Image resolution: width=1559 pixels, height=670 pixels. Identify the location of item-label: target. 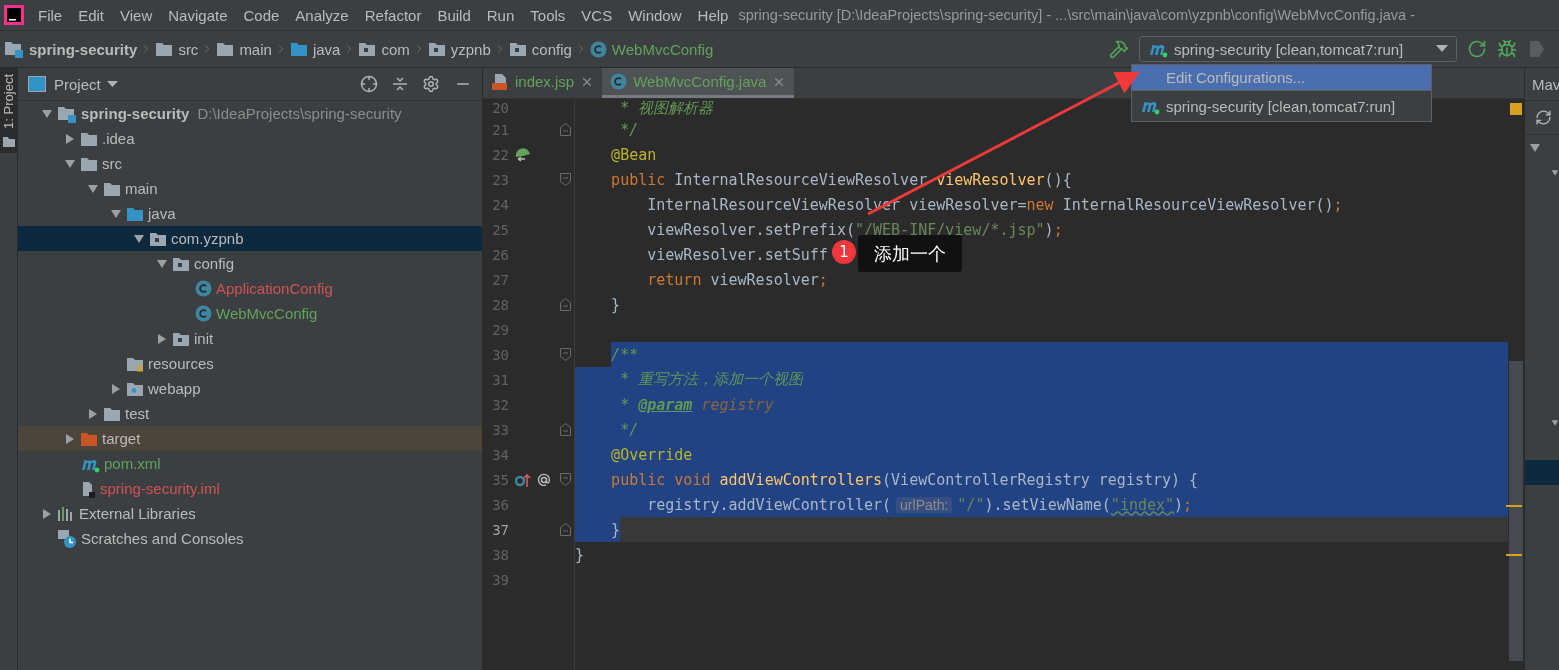
(121, 438).